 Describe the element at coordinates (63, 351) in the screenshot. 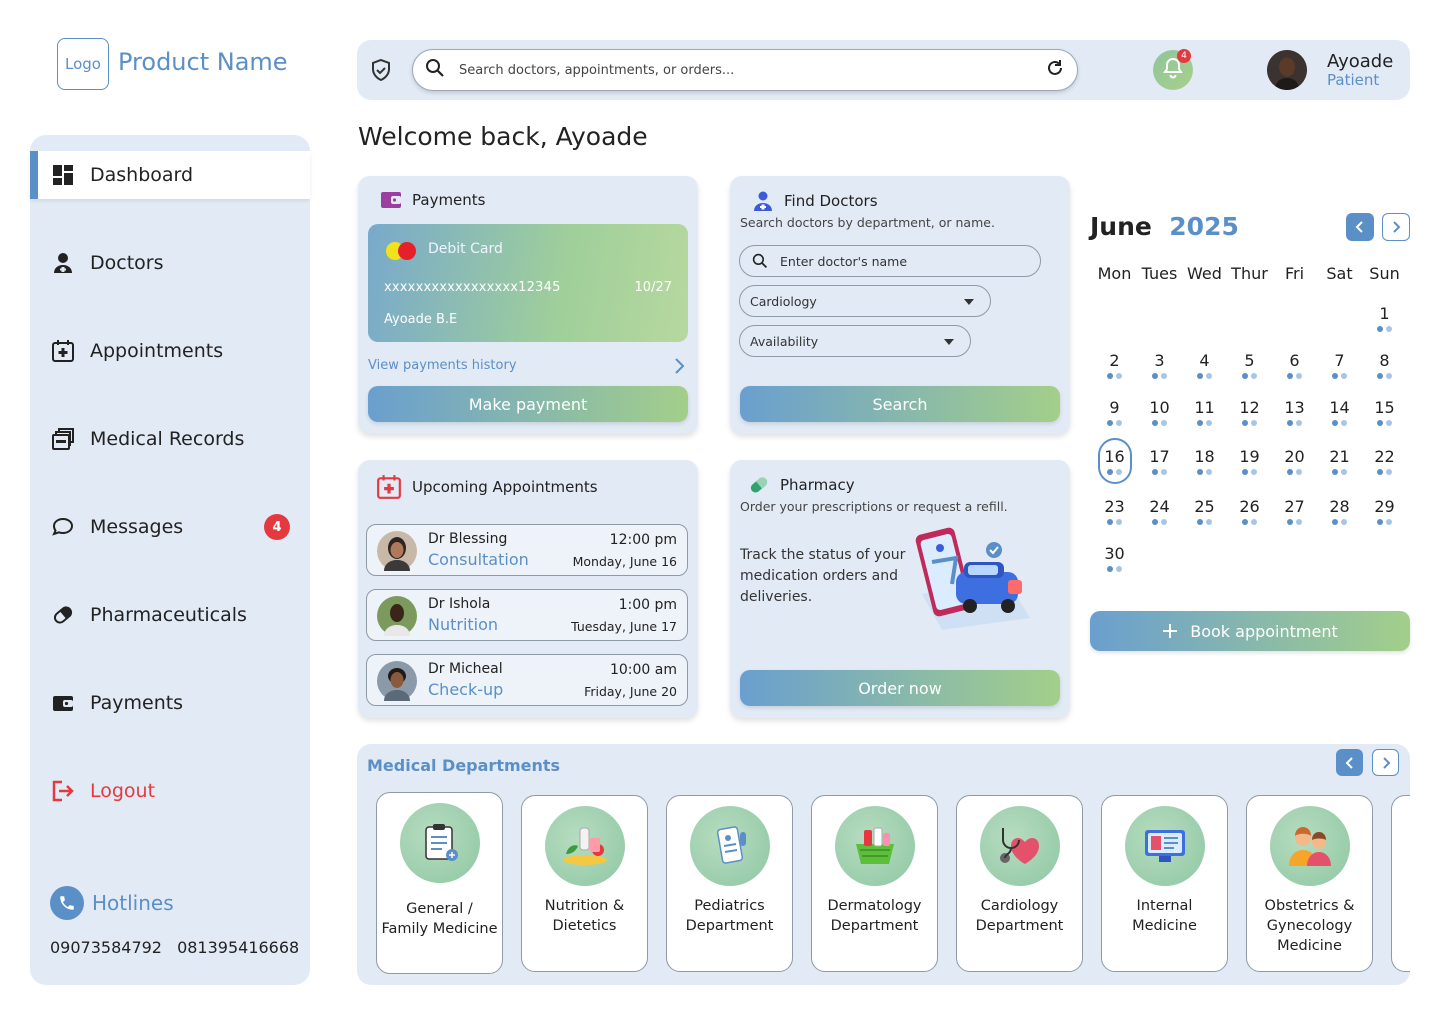

I see `calendar-plus-icon` at that location.